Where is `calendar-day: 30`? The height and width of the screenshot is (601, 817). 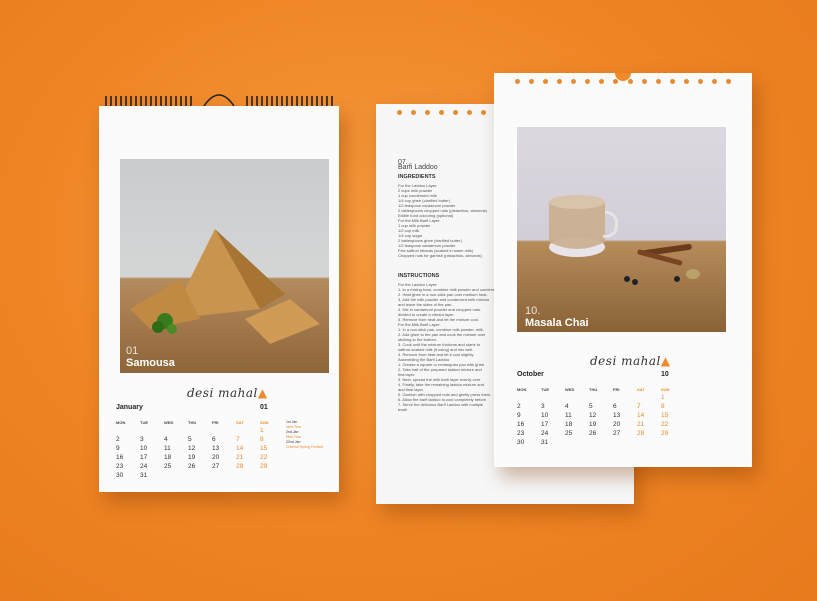
calendar-day: 30 is located at coordinates (120, 475).